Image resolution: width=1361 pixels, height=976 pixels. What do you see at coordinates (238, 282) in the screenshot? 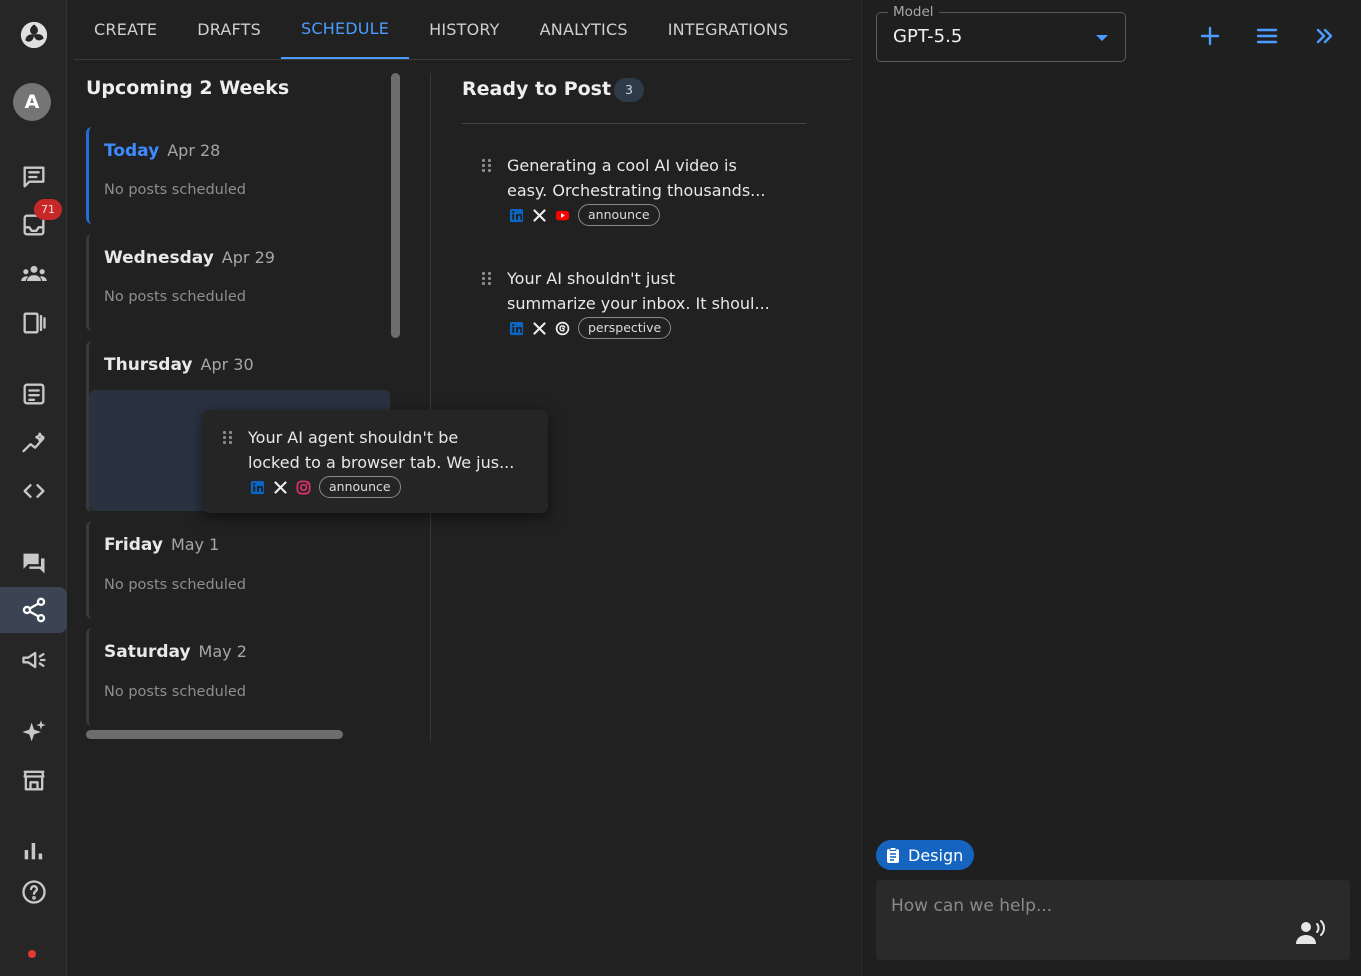
I see `day-card-wednesday: Wednesday Apr 29 No posts scheduled` at bounding box center [238, 282].